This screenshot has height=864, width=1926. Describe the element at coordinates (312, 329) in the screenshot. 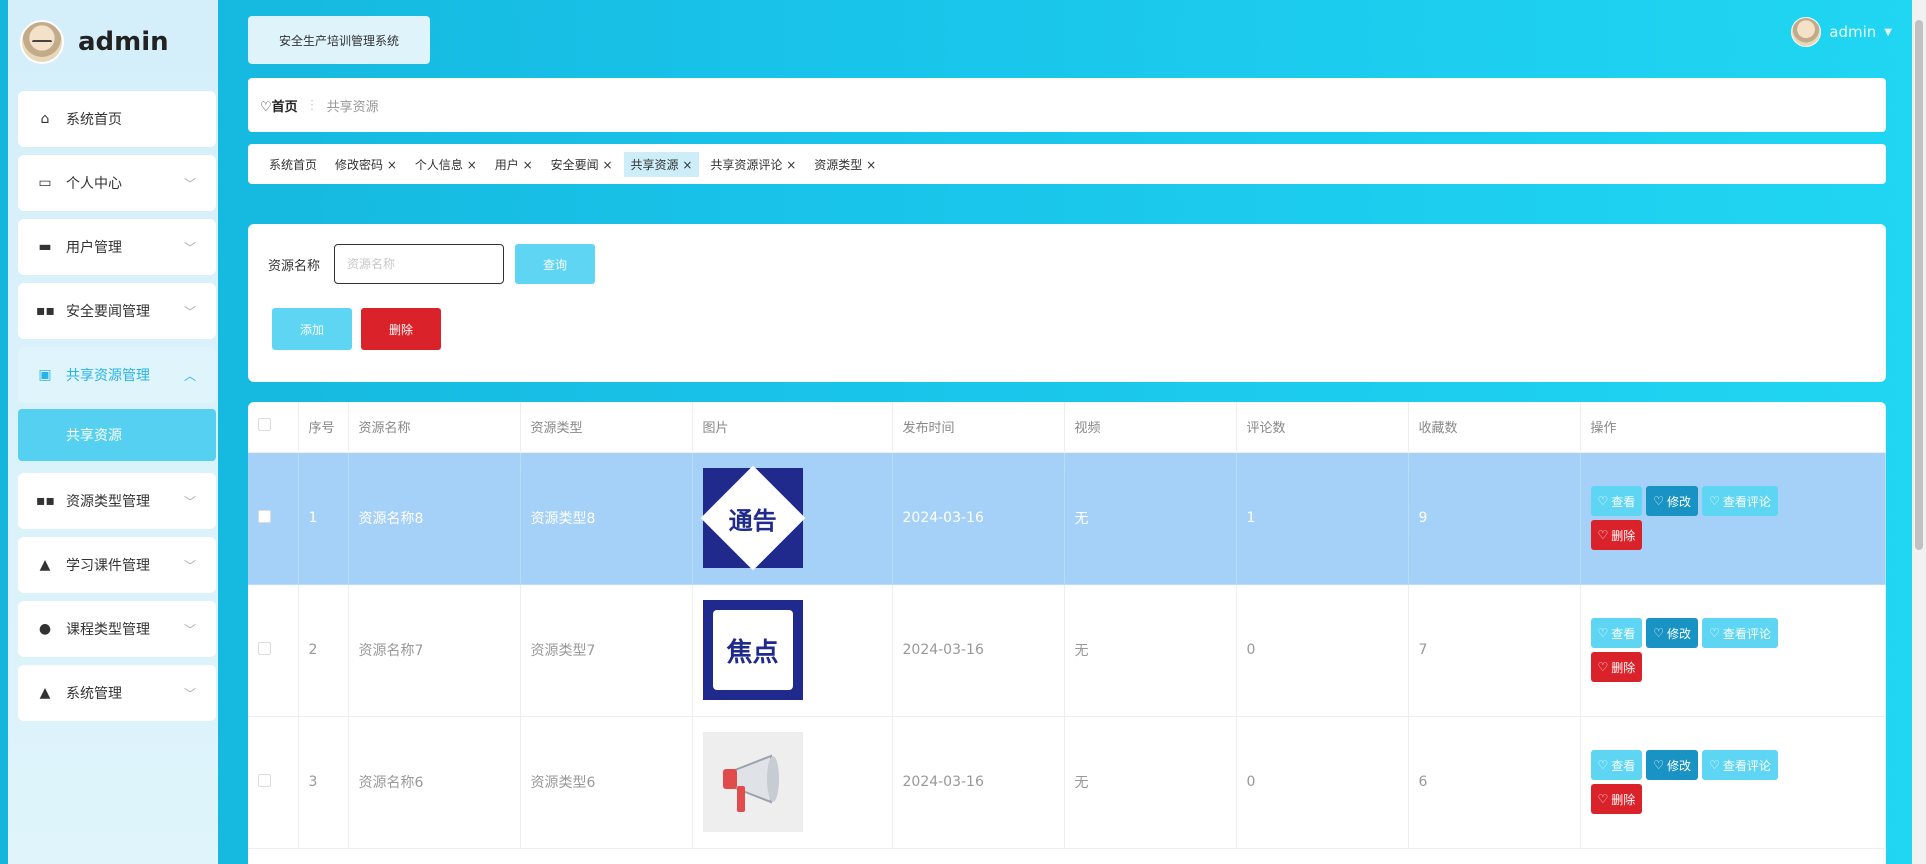

I see `add-button: 添加` at that location.